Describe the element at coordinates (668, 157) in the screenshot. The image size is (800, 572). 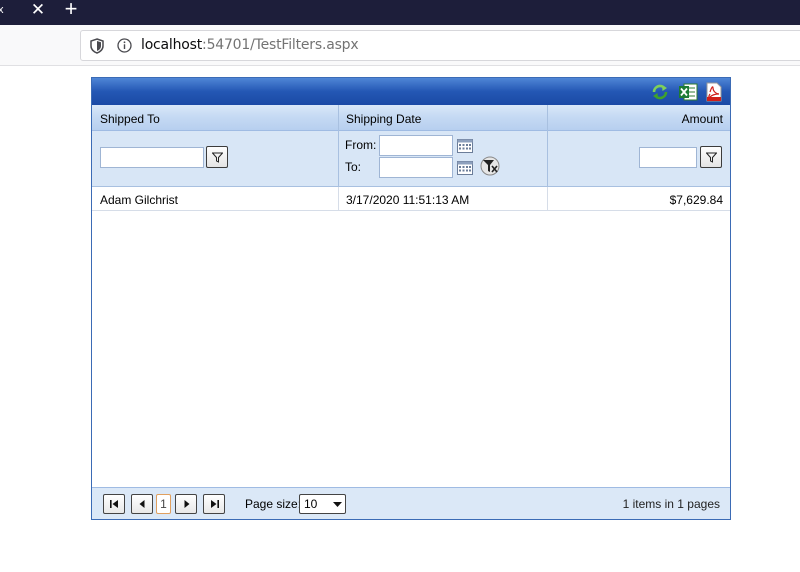
I see `amount-filter-input` at that location.